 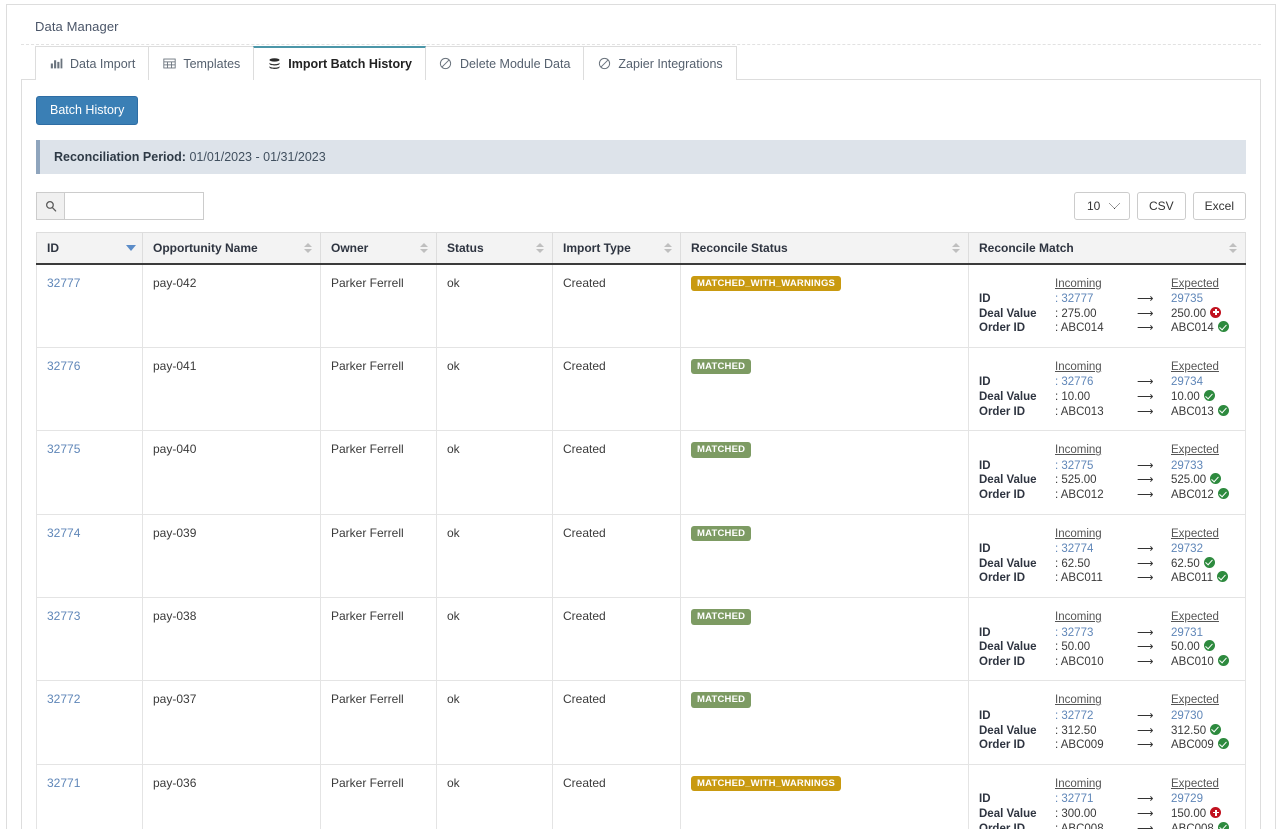 I want to click on cell-reconcile-status: MATCHED_WITH_WARNINGS, so click(x=824, y=305).